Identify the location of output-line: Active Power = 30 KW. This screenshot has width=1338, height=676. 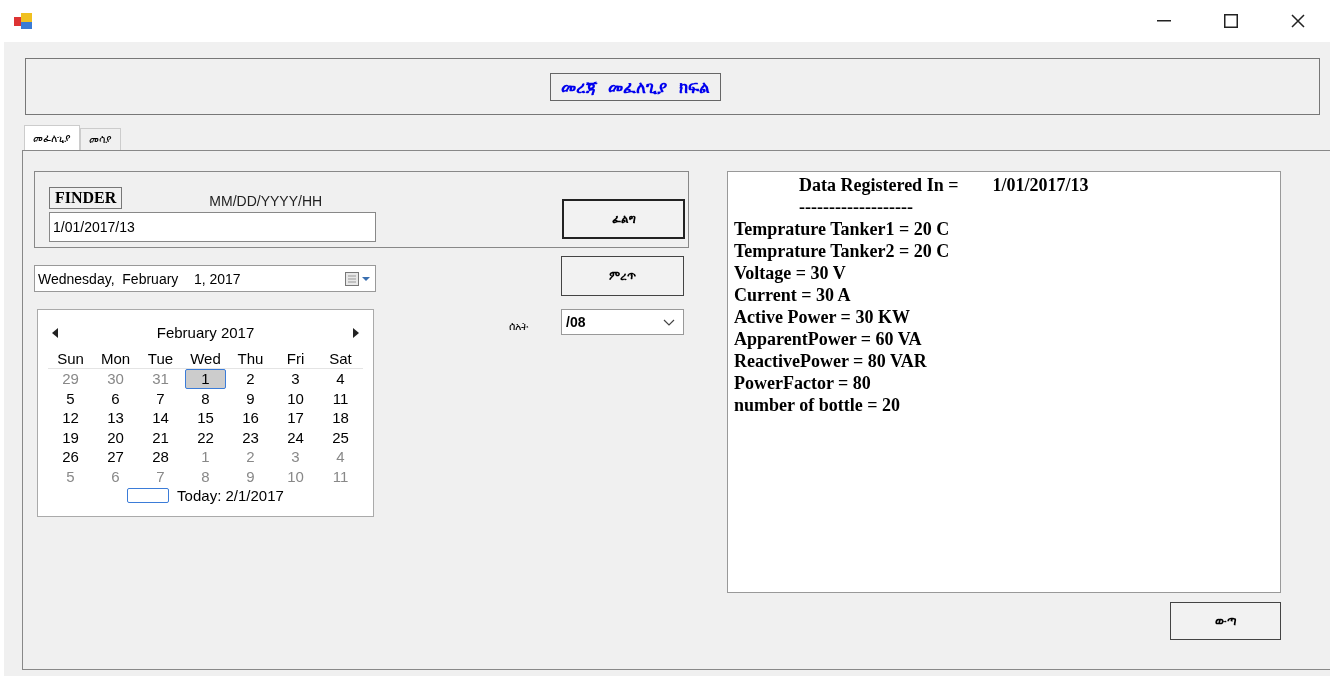
(822, 317).